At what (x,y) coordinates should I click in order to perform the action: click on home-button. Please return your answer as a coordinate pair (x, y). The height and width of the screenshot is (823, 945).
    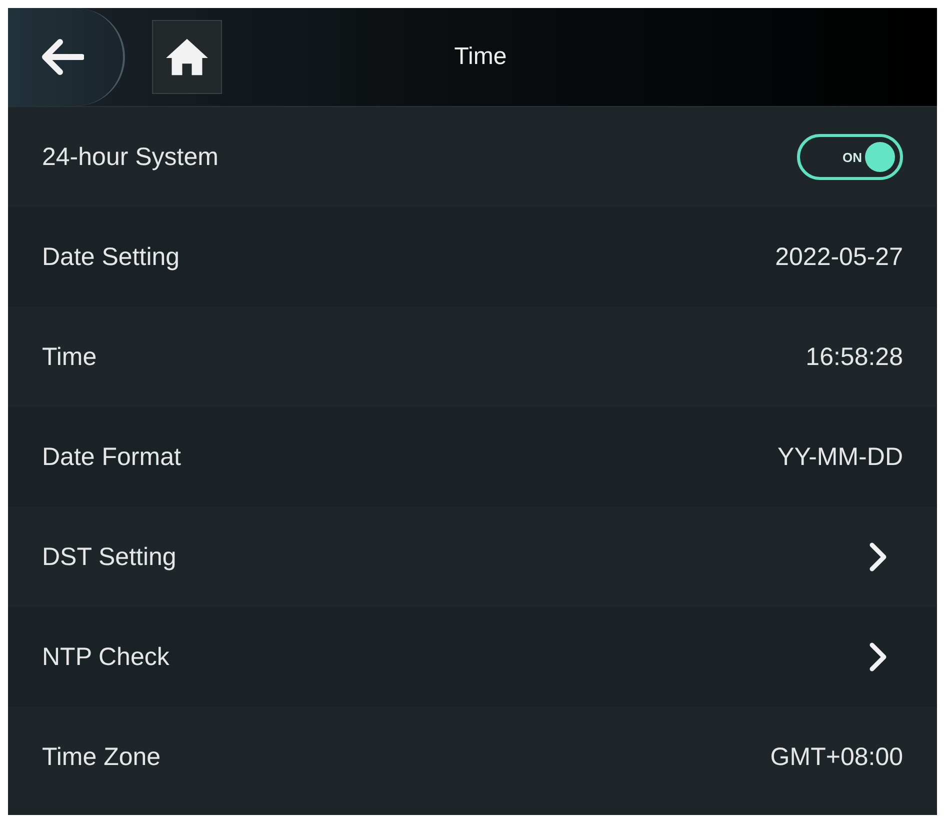
    Looking at the image, I should click on (187, 57).